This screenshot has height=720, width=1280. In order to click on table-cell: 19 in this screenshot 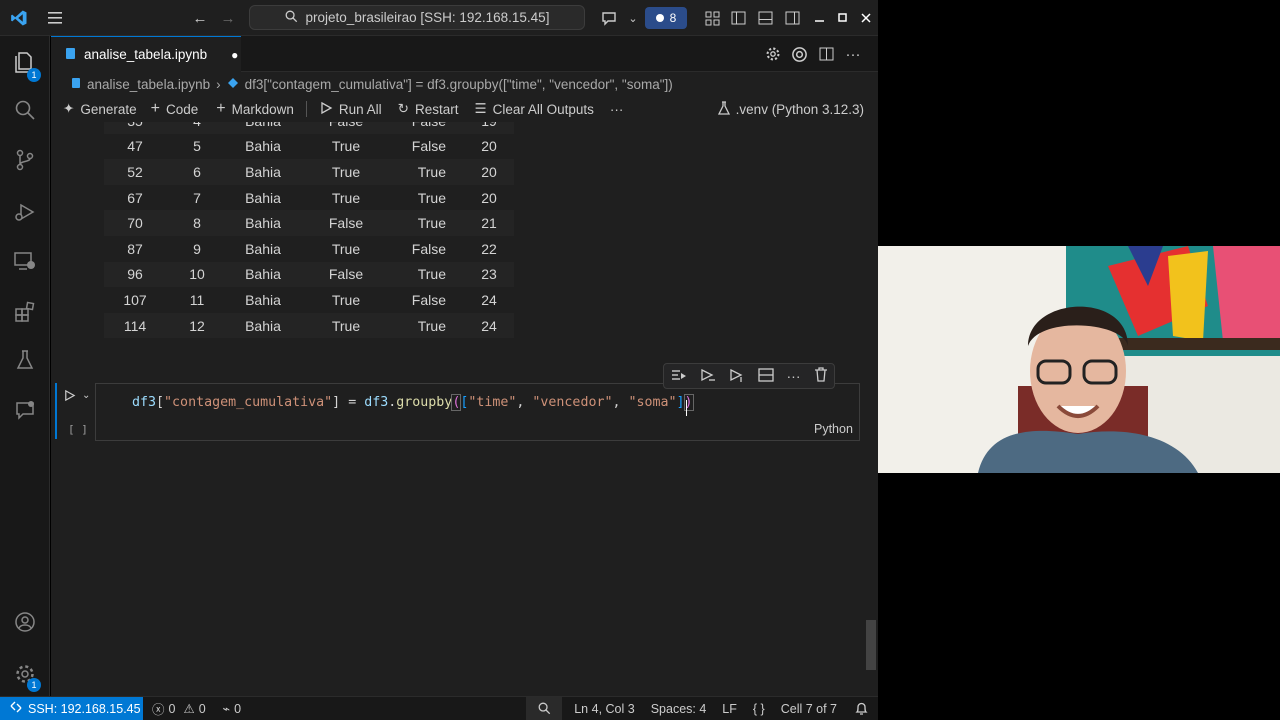, I will do `click(489, 128)`.